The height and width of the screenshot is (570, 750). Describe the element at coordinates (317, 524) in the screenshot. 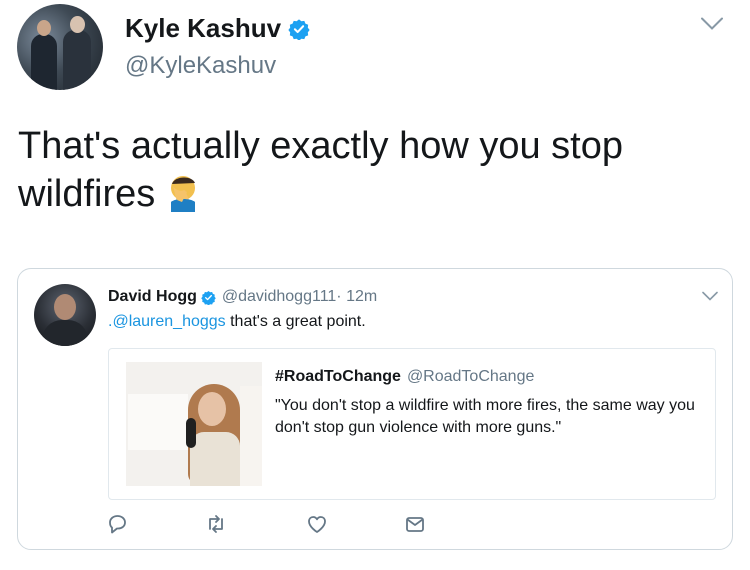

I see `like-icon` at that location.